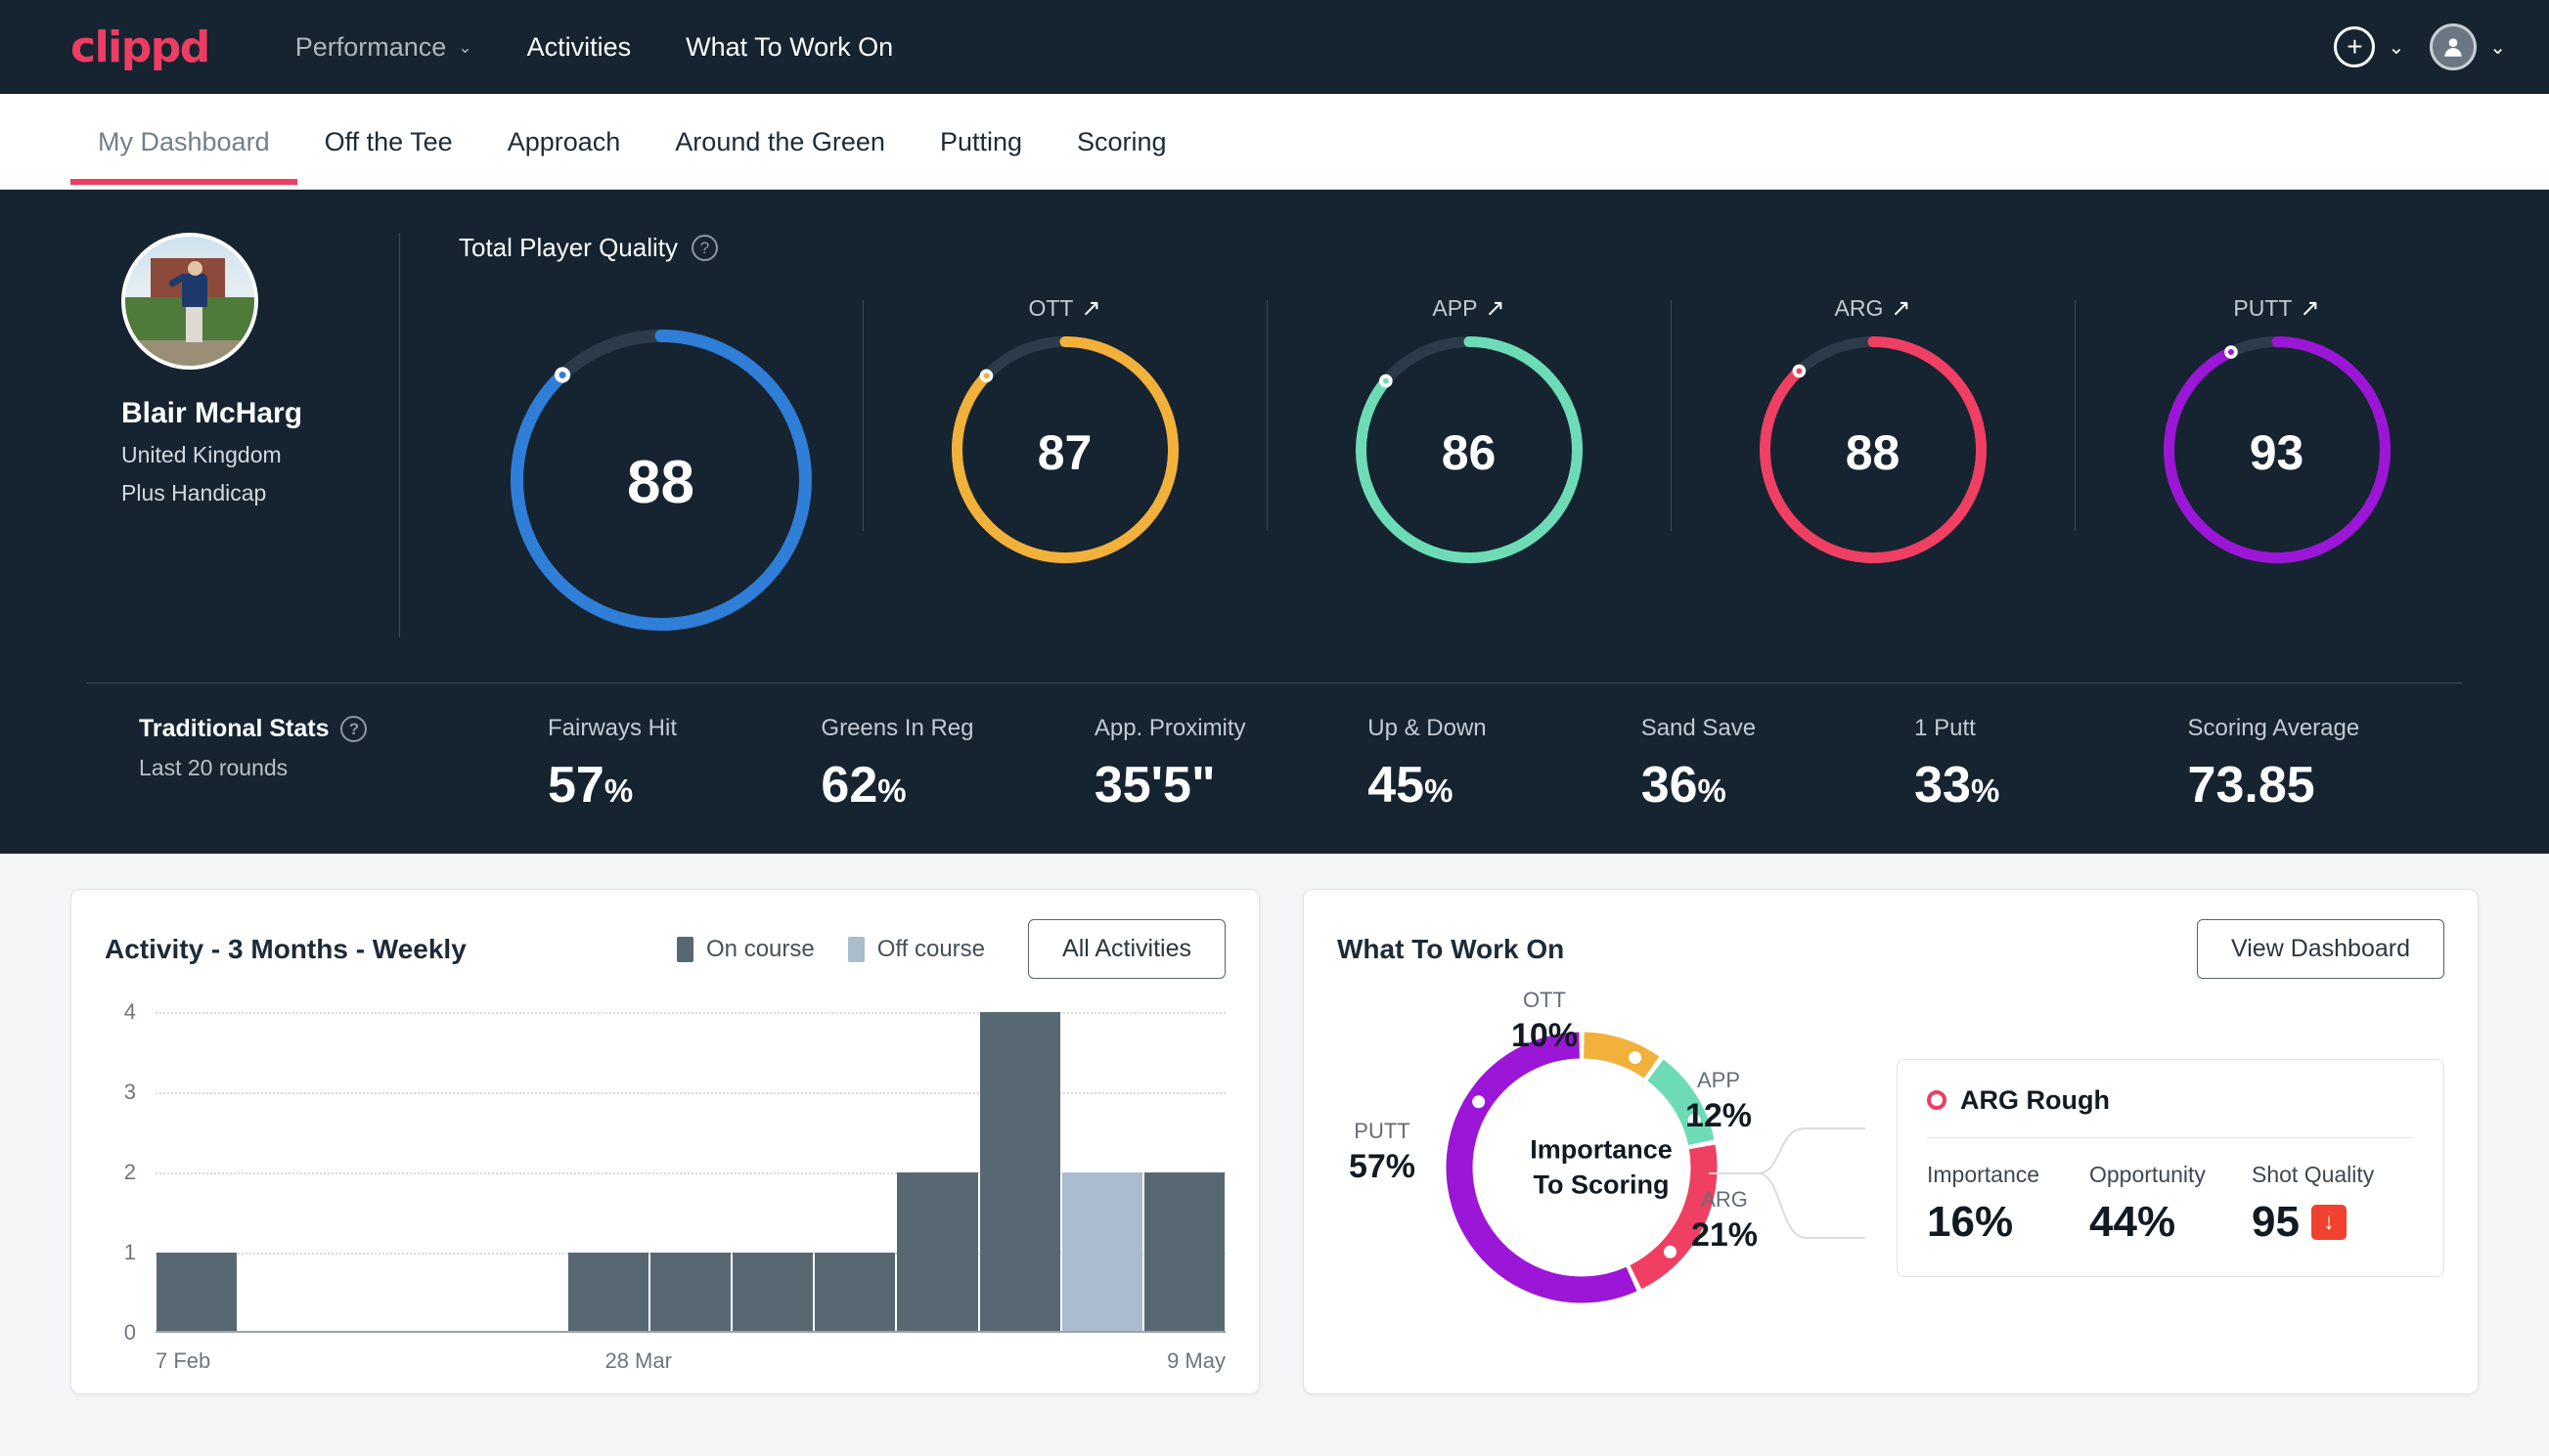  I want to click on stat-sand-save: Sand Save 36%, so click(1777, 765).